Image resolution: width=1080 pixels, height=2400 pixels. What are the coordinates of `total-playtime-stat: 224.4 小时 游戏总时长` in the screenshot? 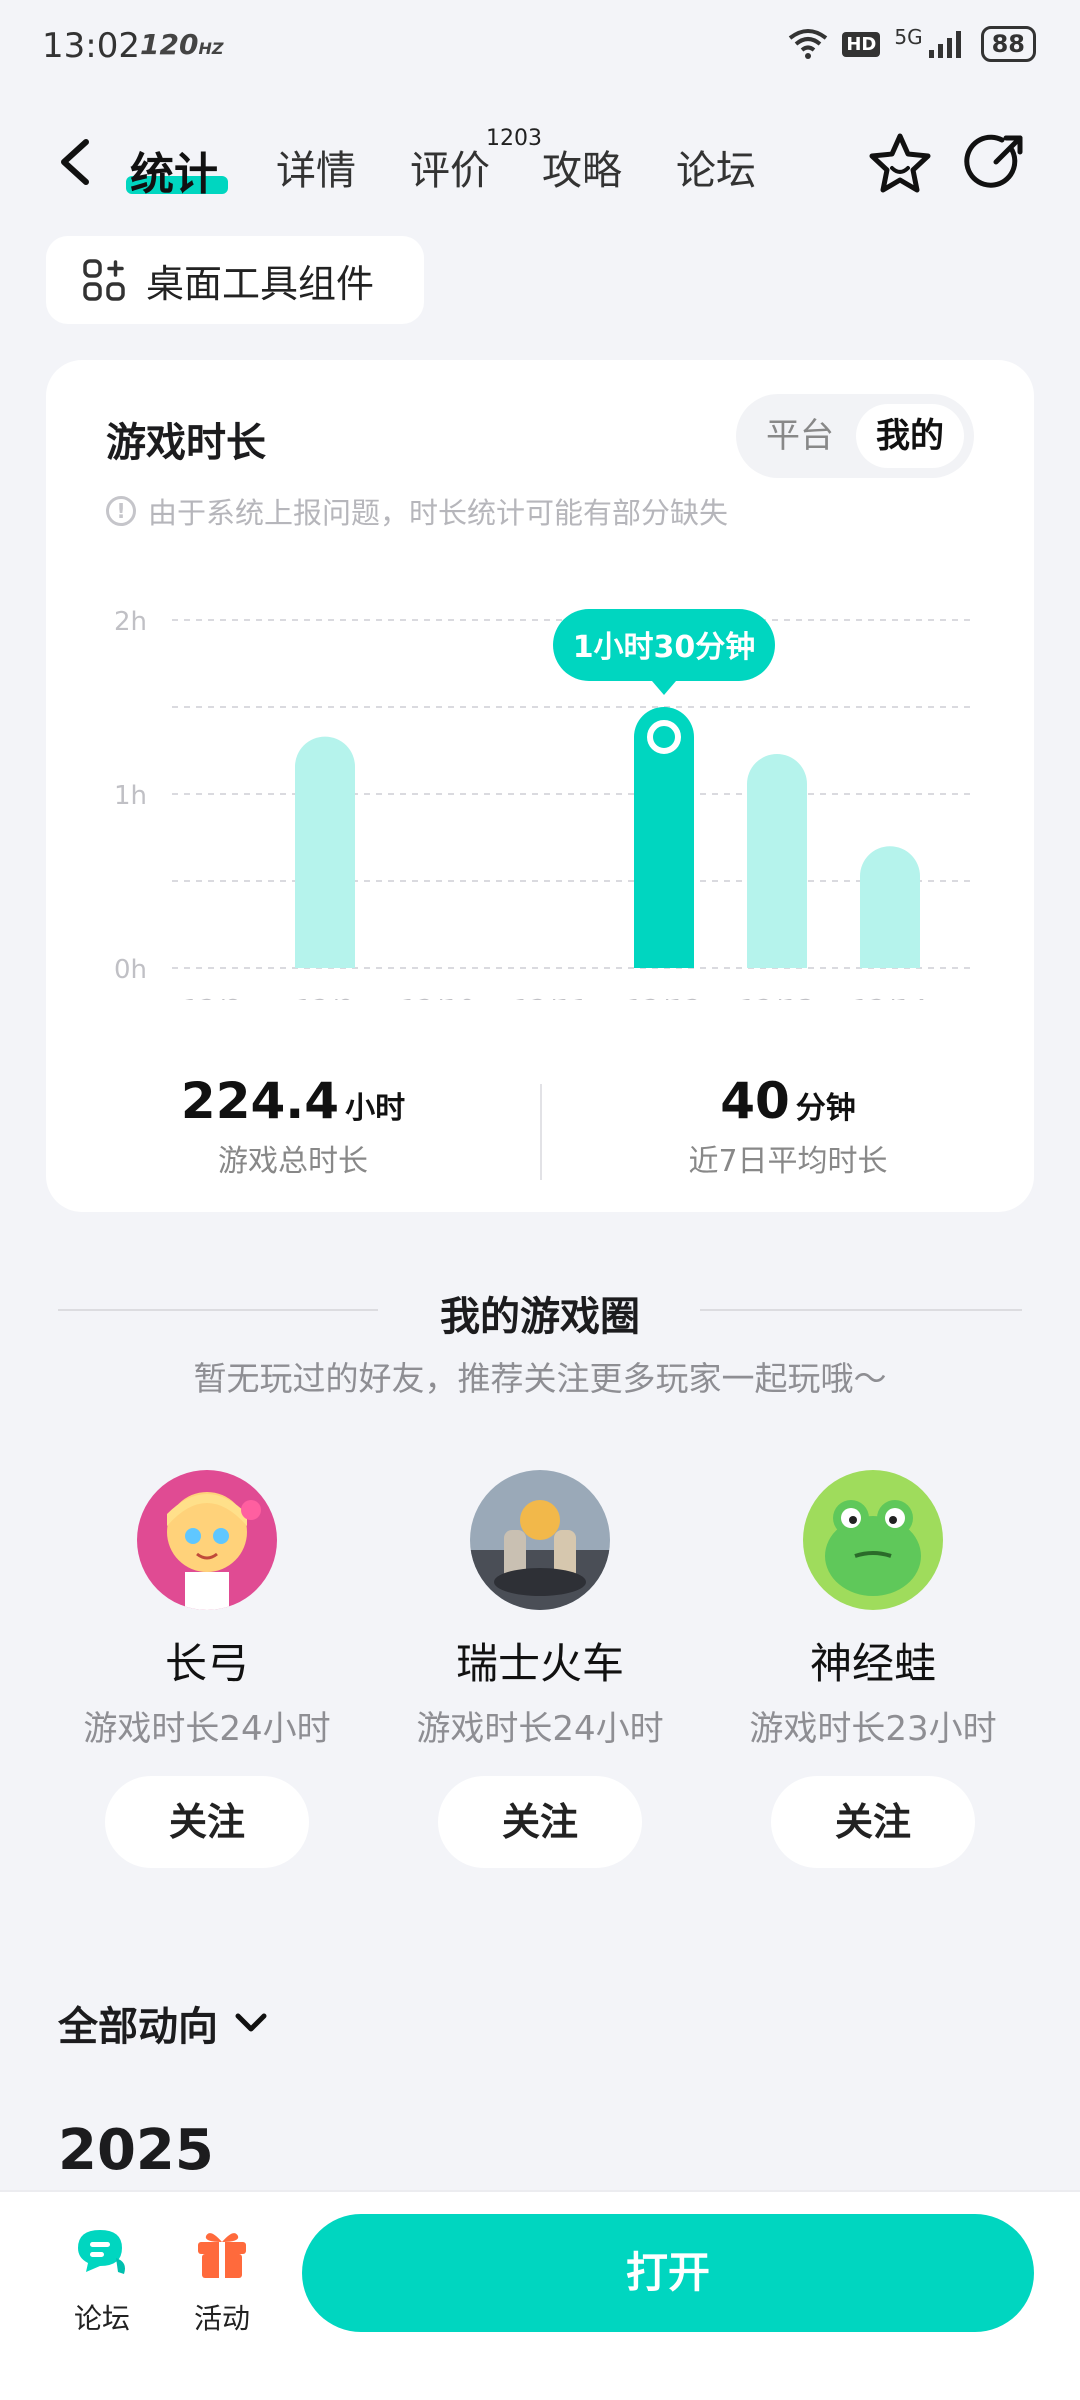 It's located at (293, 1126).